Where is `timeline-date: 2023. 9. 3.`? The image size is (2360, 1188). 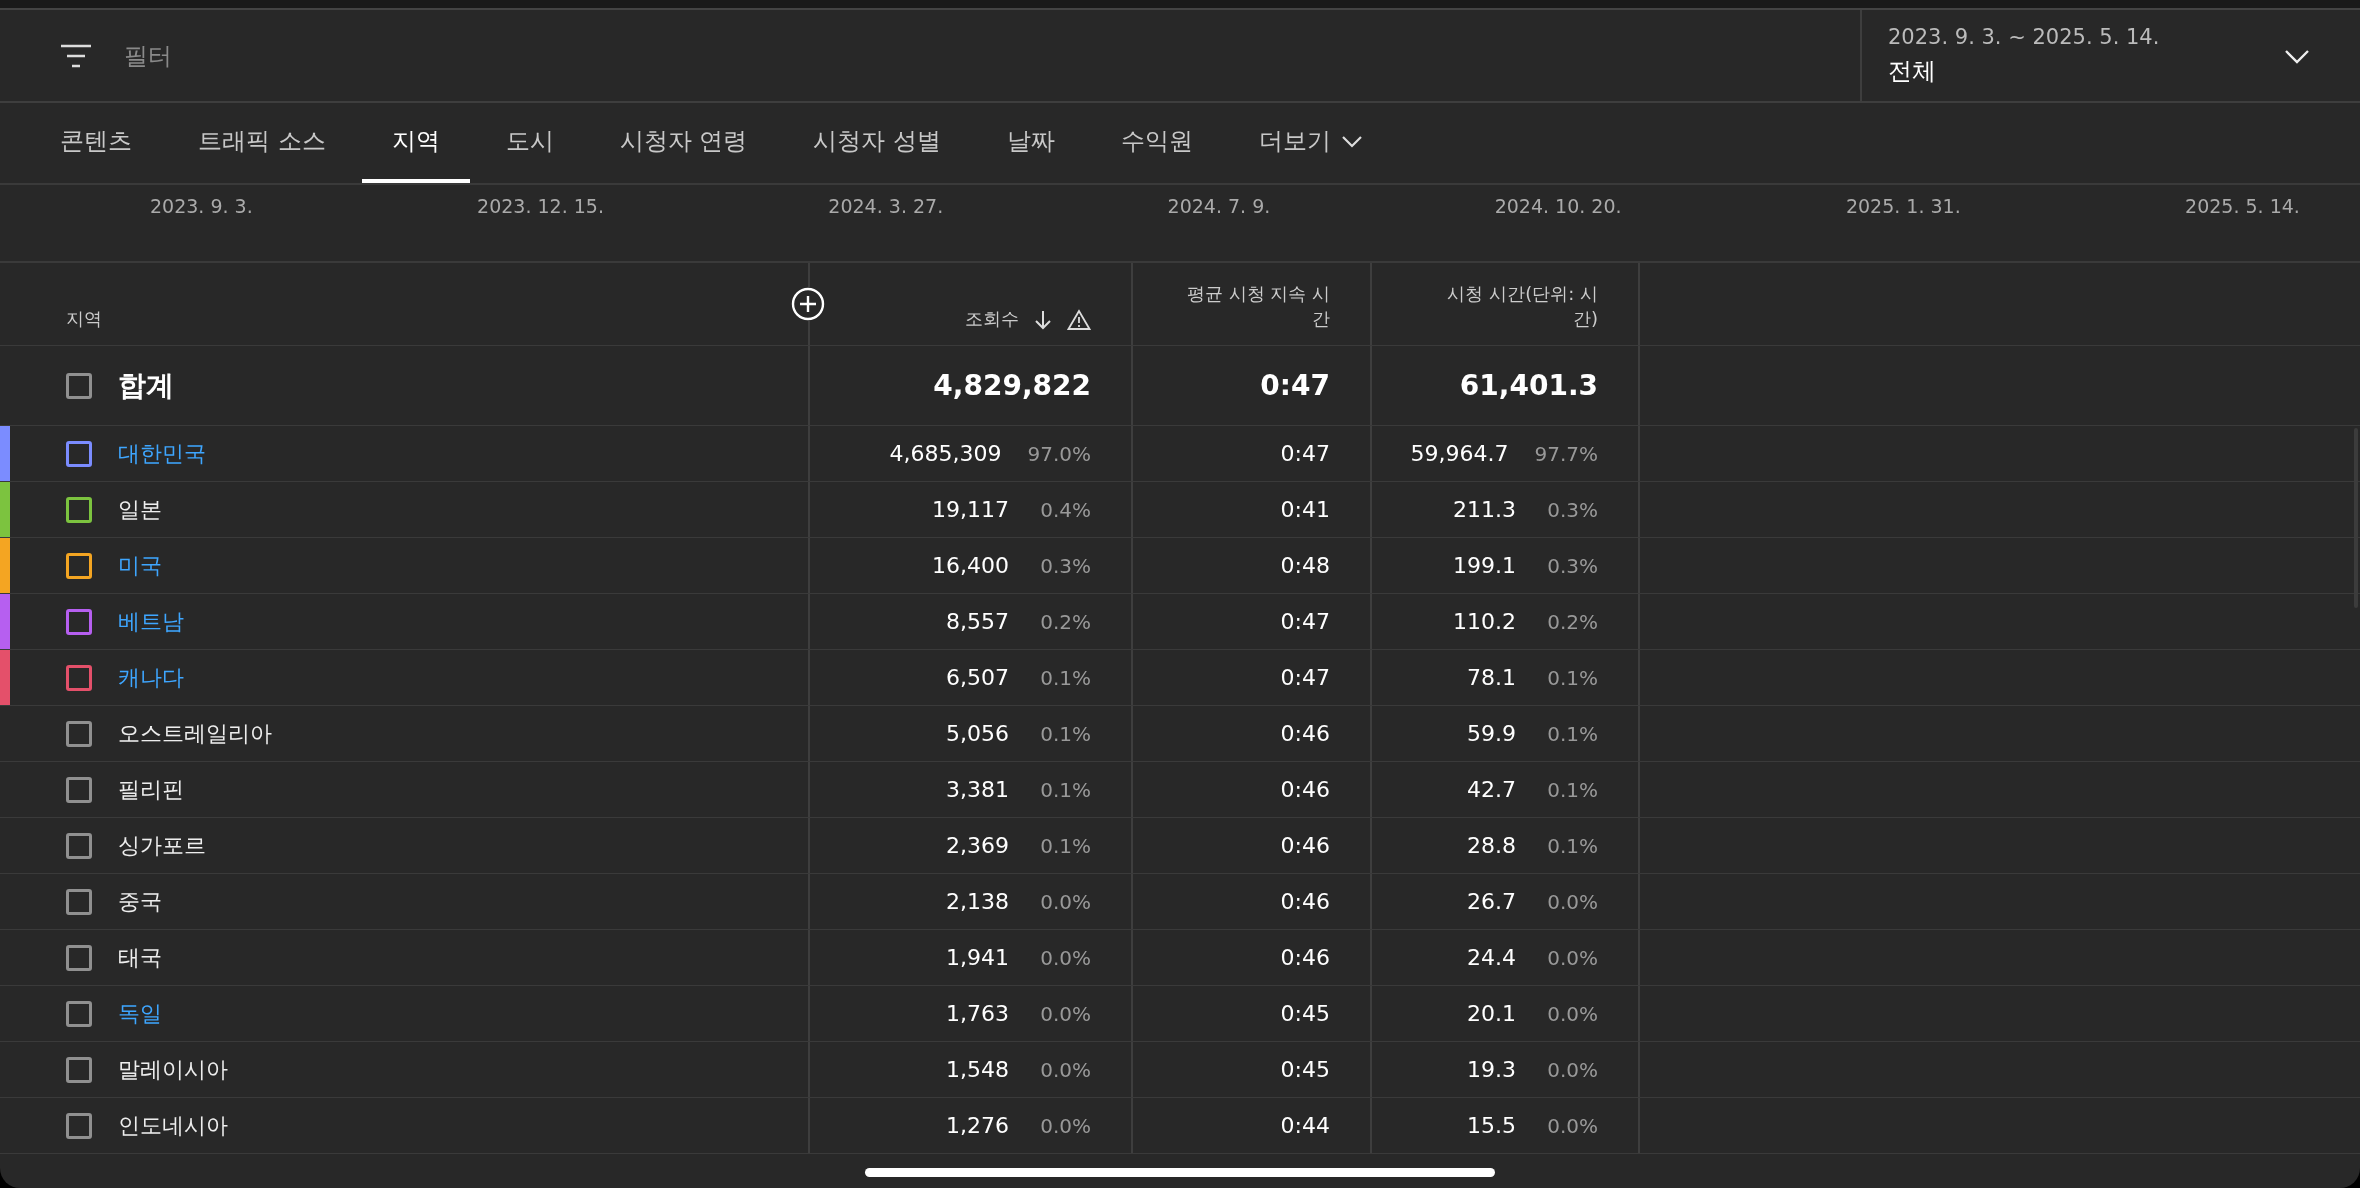 timeline-date: 2023. 9. 3. is located at coordinates (201, 206).